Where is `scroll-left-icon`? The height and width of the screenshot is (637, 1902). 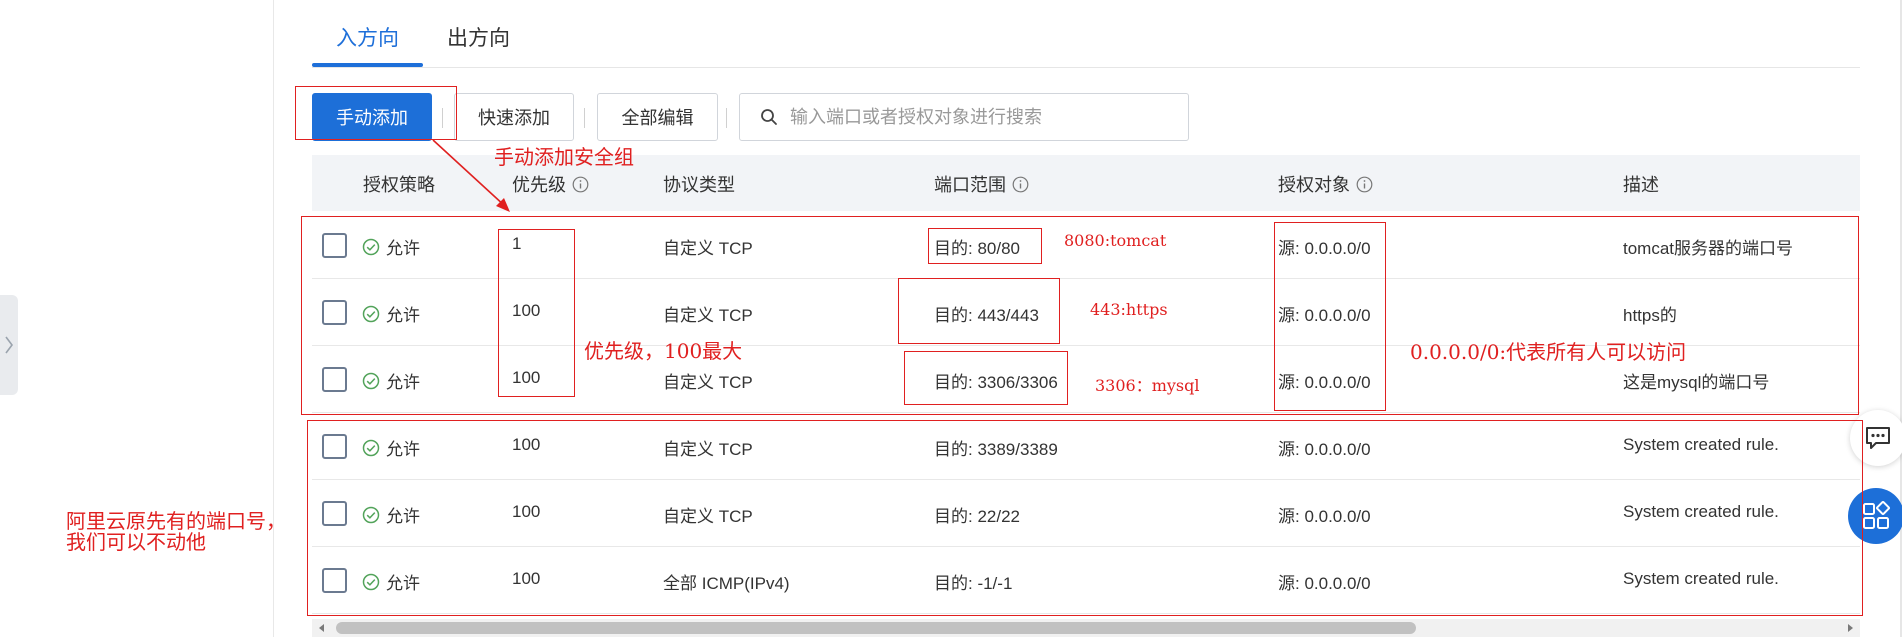 scroll-left-icon is located at coordinates (322, 628).